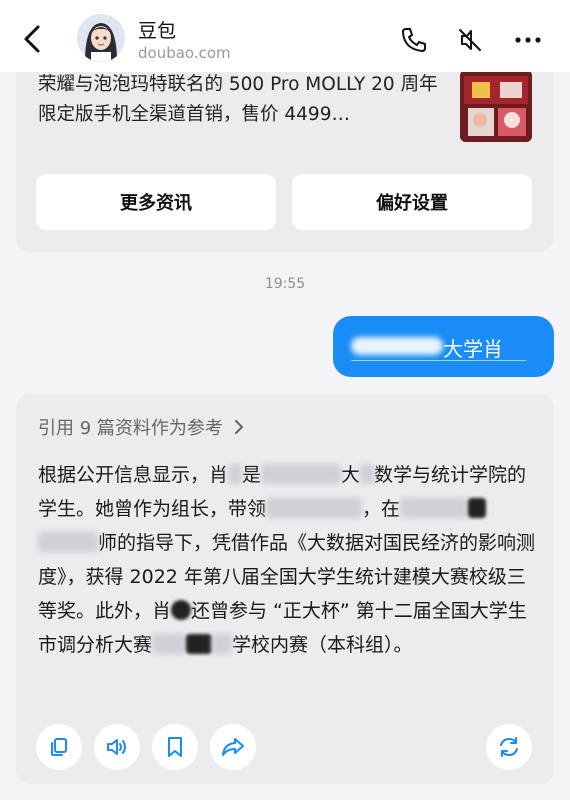  I want to click on avatar-image, so click(101, 38).